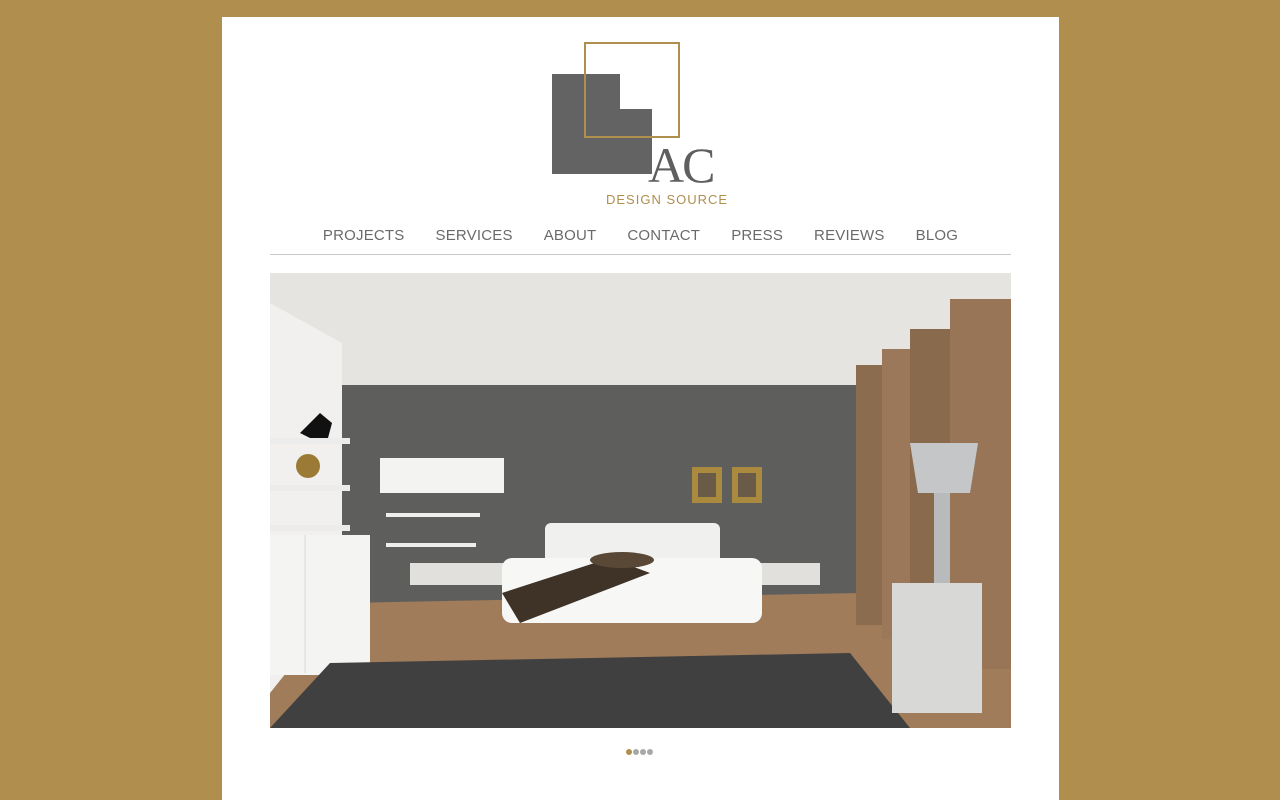  What do you see at coordinates (474, 240) in the screenshot?
I see `nav-services: SERVICES` at bounding box center [474, 240].